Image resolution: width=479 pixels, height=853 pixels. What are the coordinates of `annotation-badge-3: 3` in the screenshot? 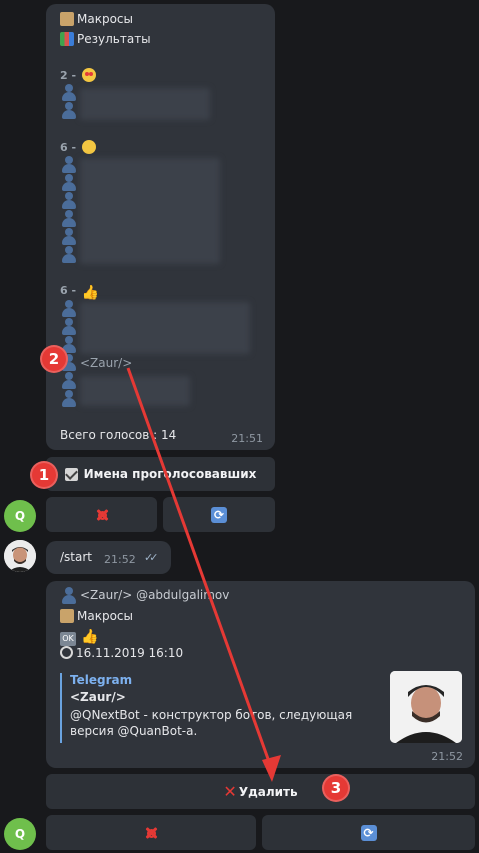 It's located at (336, 788).